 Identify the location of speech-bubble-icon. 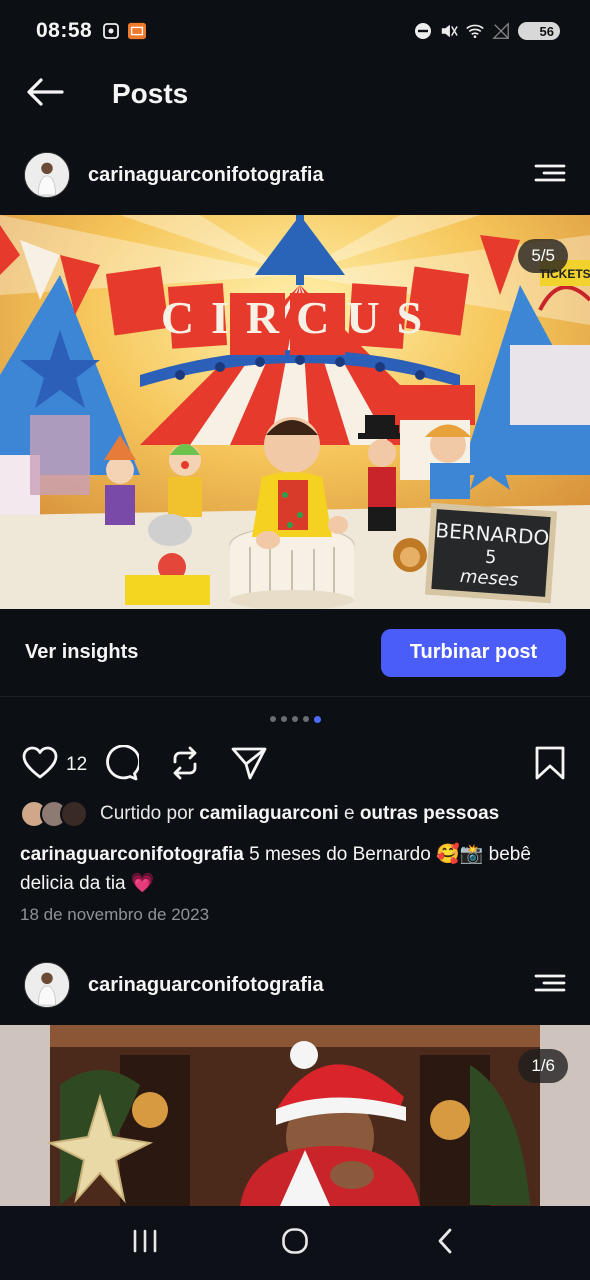
(122, 765).